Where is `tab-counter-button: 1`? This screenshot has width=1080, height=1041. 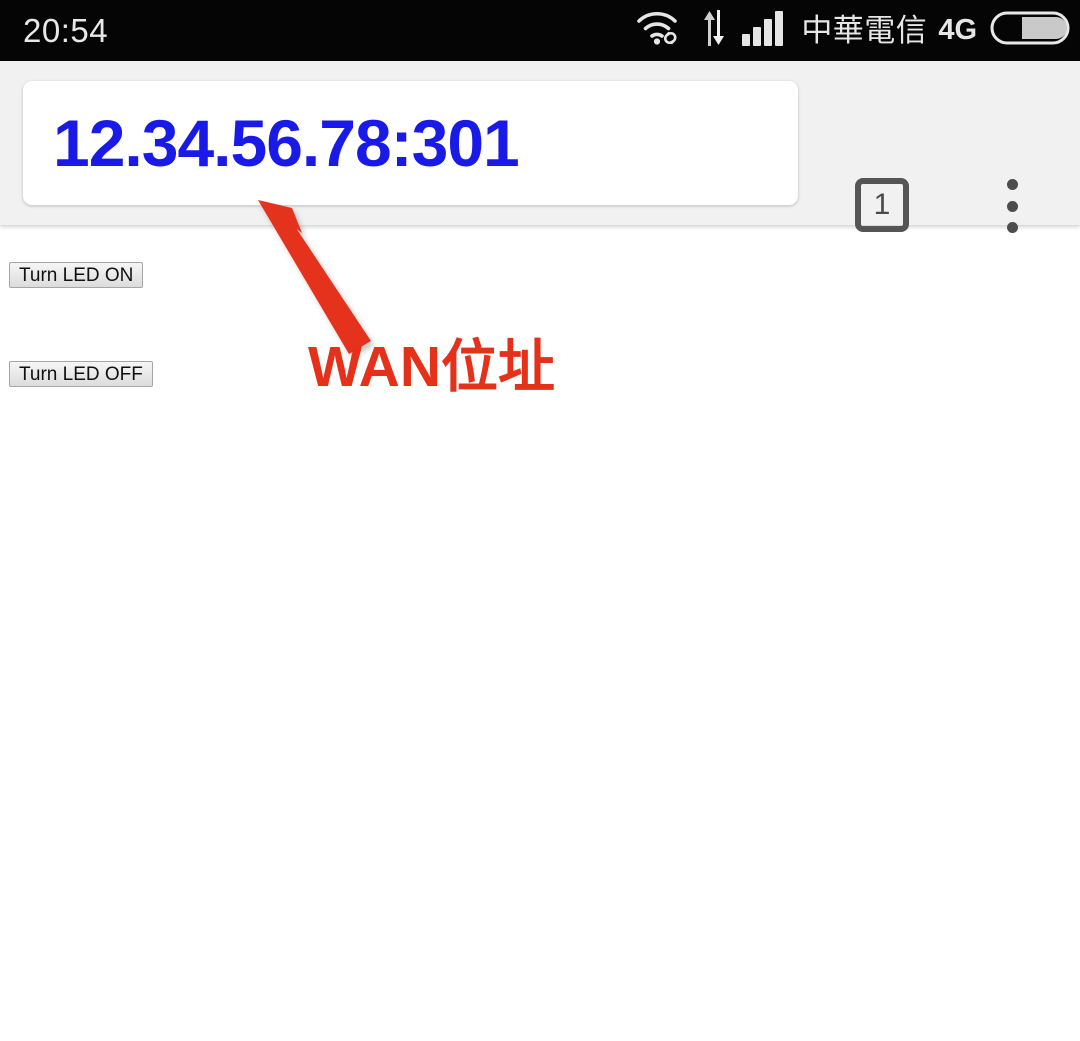 tab-counter-button: 1 is located at coordinates (882, 205).